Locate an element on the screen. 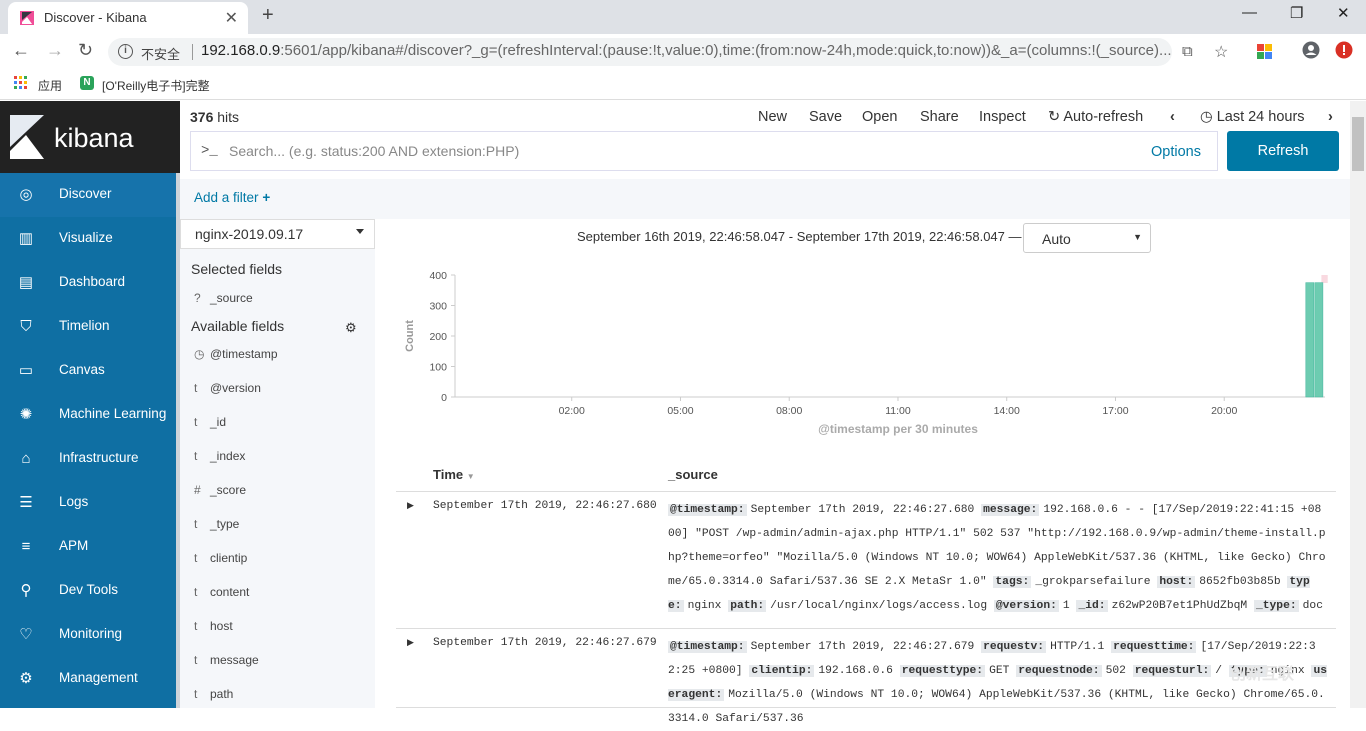 This screenshot has width=1366, height=731. source-field-value: September 17th 2019, 22:46:27.680 is located at coordinates (862, 510).